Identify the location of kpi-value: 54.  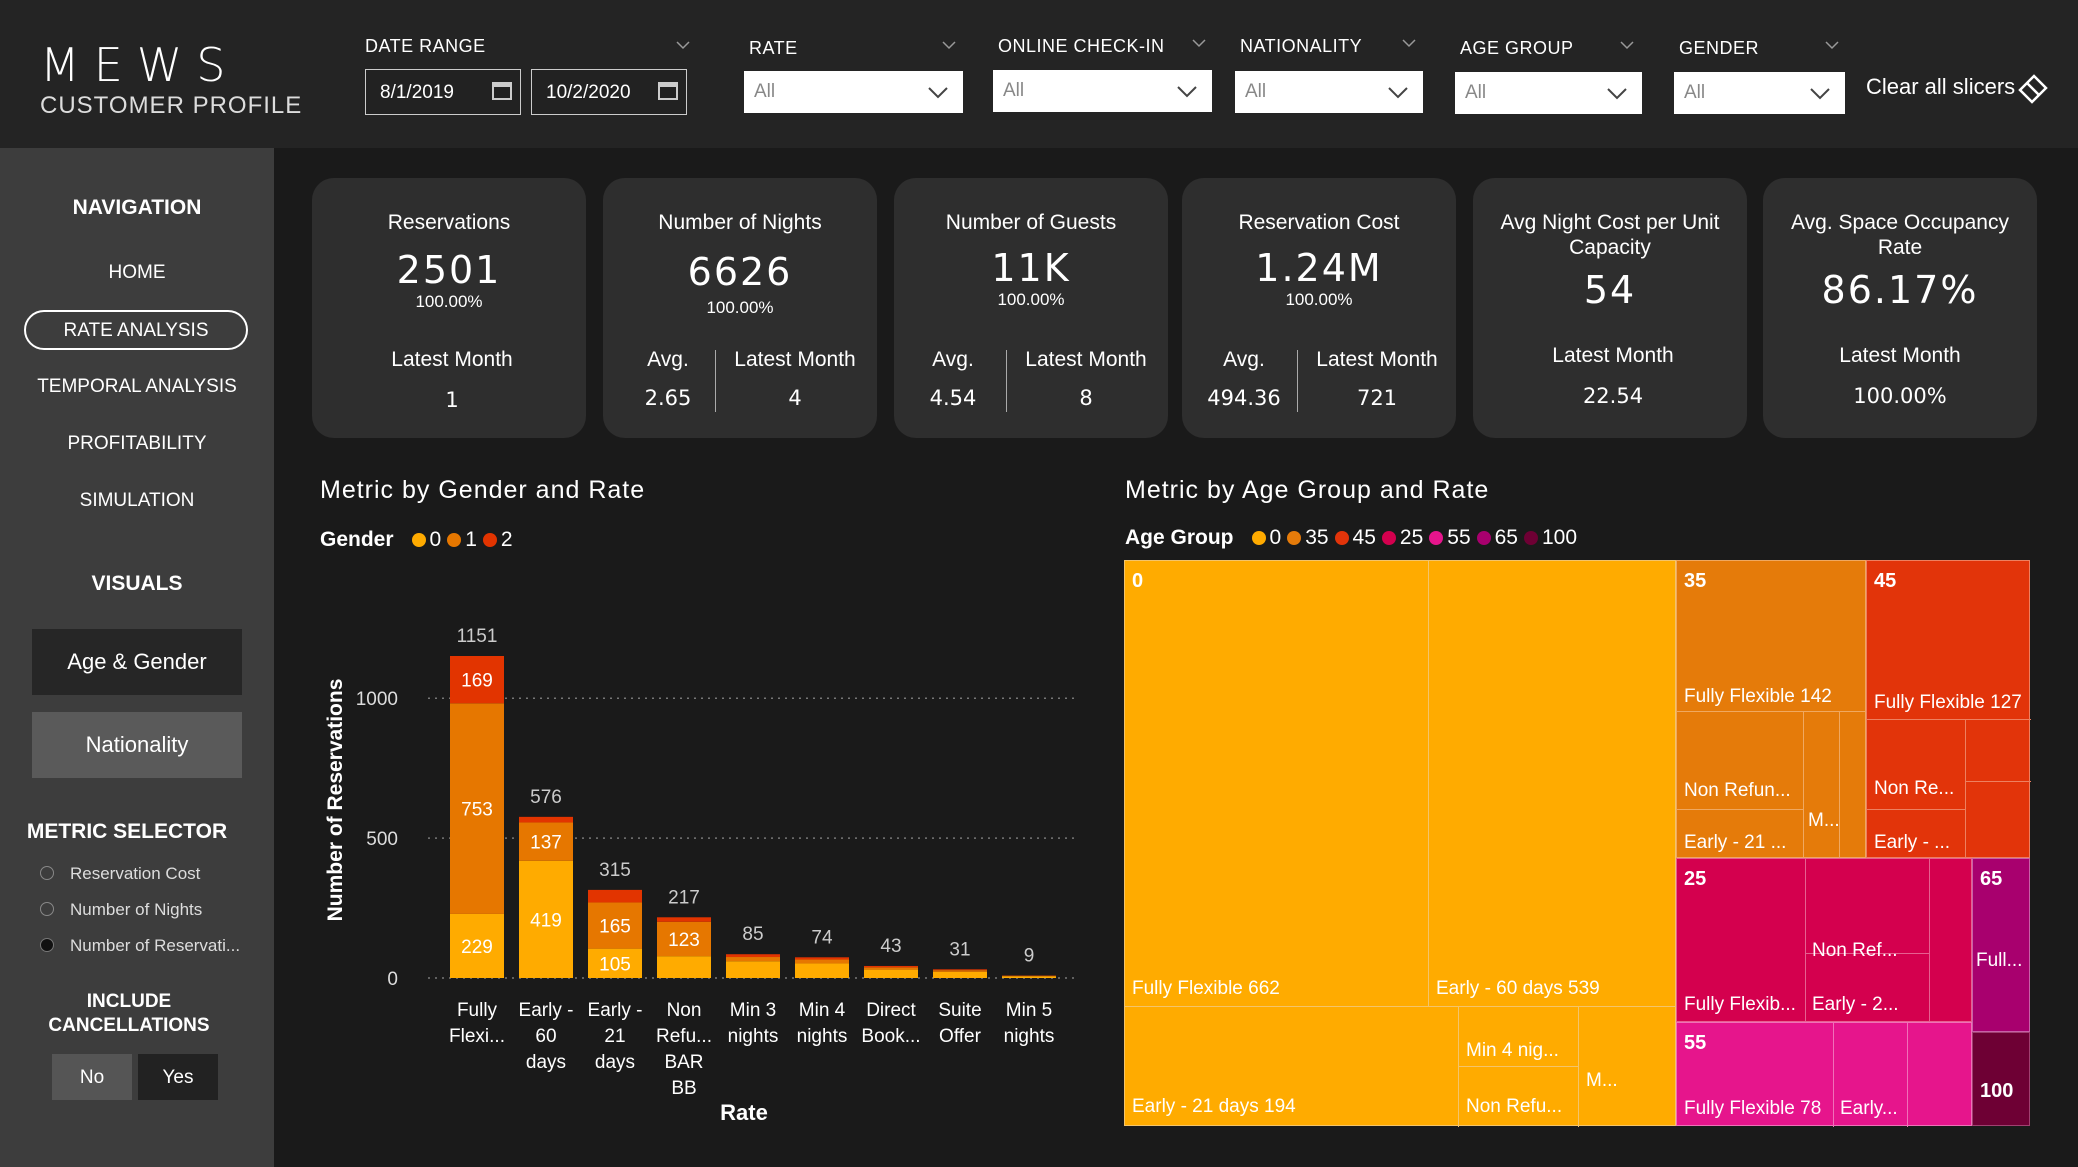
(1610, 290).